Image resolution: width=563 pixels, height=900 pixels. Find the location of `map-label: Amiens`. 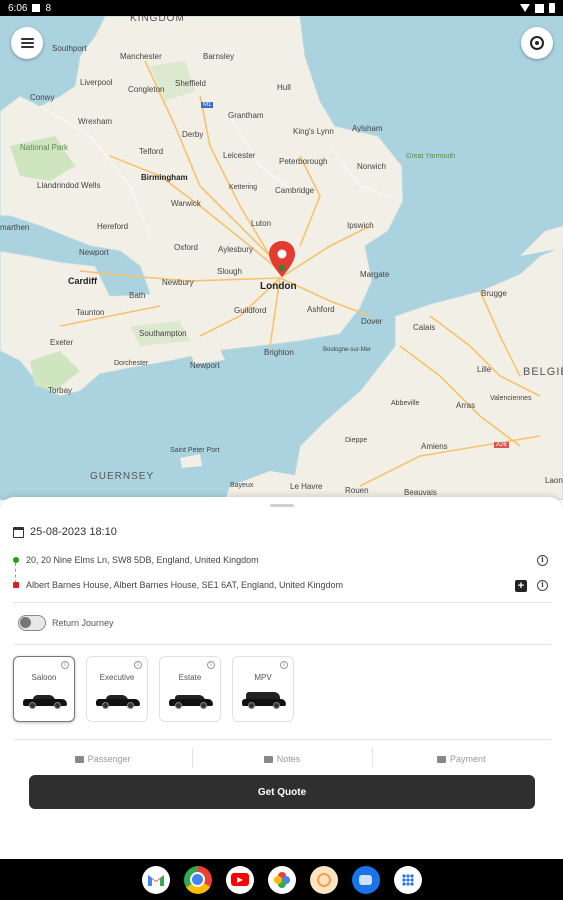

map-label: Amiens is located at coordinates (434, 446).